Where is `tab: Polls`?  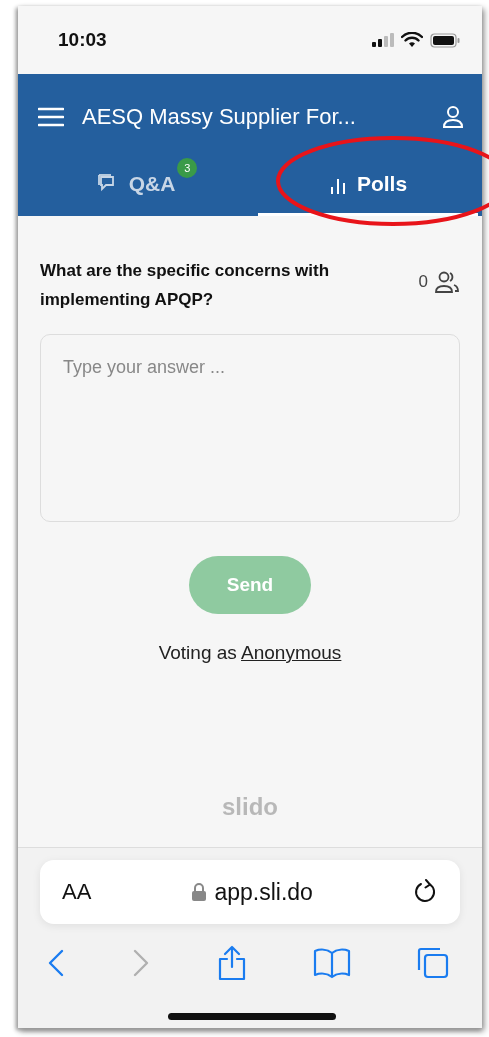 tab: Polls is located at coordinates (368, 188).